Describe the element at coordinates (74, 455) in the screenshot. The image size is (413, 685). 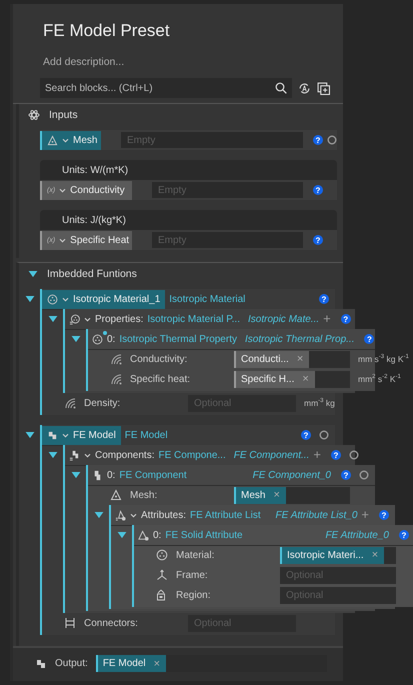
I see `block-list-icon` at that location.